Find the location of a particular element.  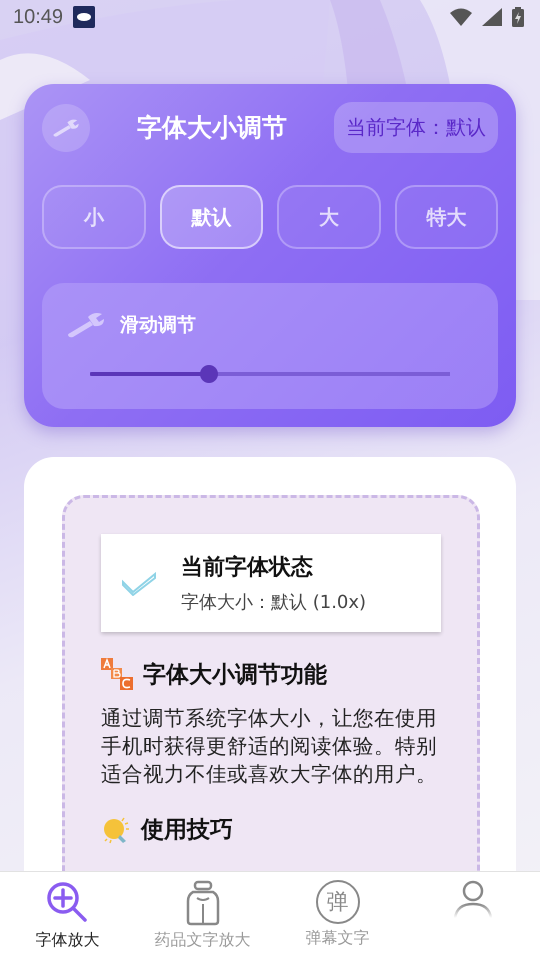

nav-tab: 弹幕文字 is located at coordinates (338, 938).